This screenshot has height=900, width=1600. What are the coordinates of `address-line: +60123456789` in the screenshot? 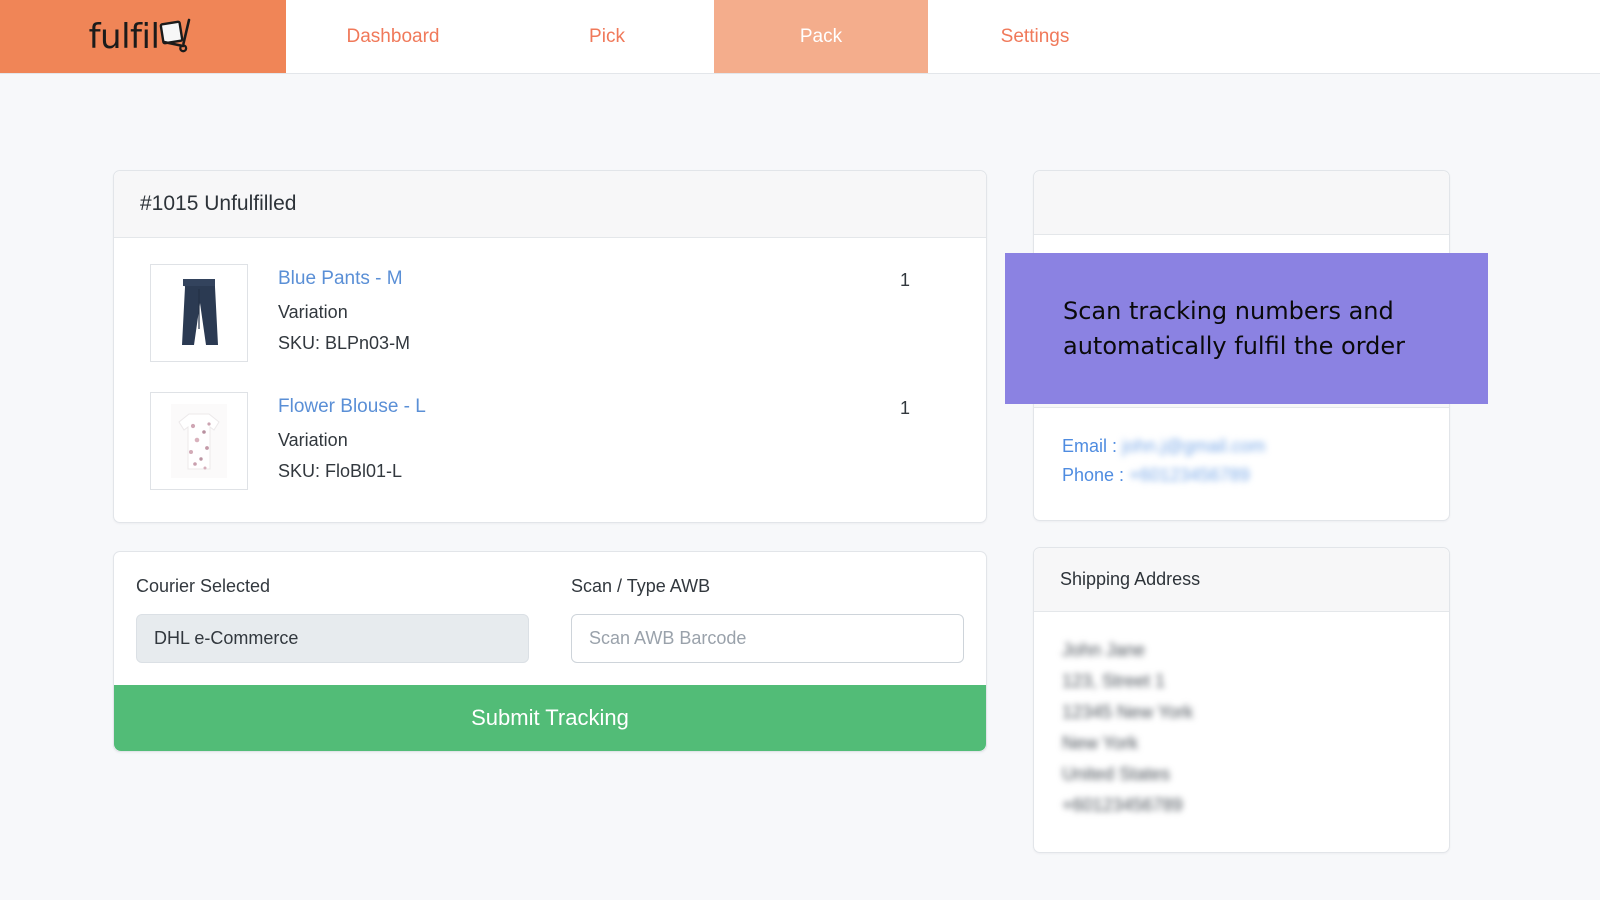 It's located at (1122, 805).